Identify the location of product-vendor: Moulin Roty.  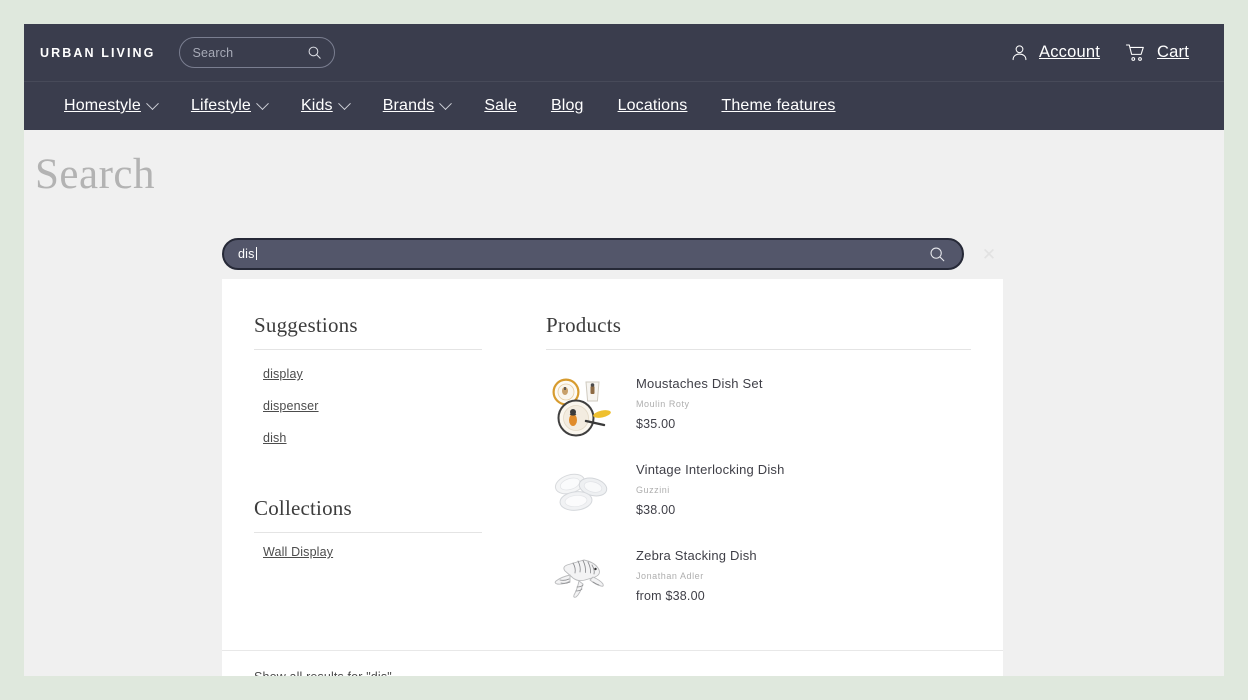
(663, 404).